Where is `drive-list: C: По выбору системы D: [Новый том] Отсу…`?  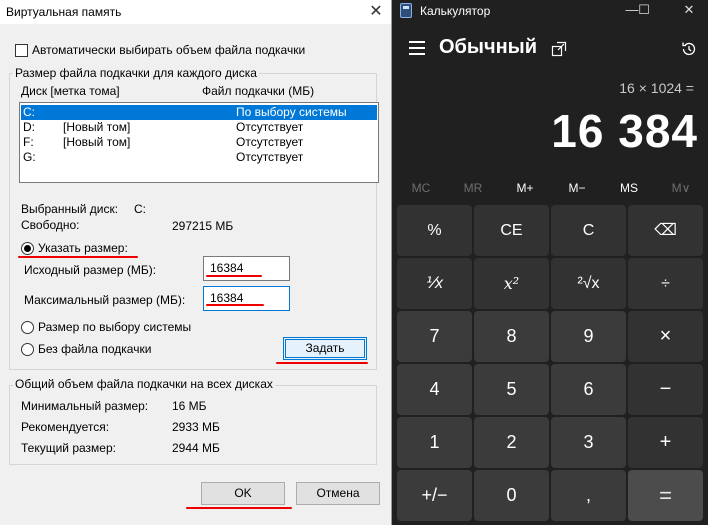
drive-list: C: По выбору системы D: [Новый том] Отсу… is located at coordinates (199, 142).